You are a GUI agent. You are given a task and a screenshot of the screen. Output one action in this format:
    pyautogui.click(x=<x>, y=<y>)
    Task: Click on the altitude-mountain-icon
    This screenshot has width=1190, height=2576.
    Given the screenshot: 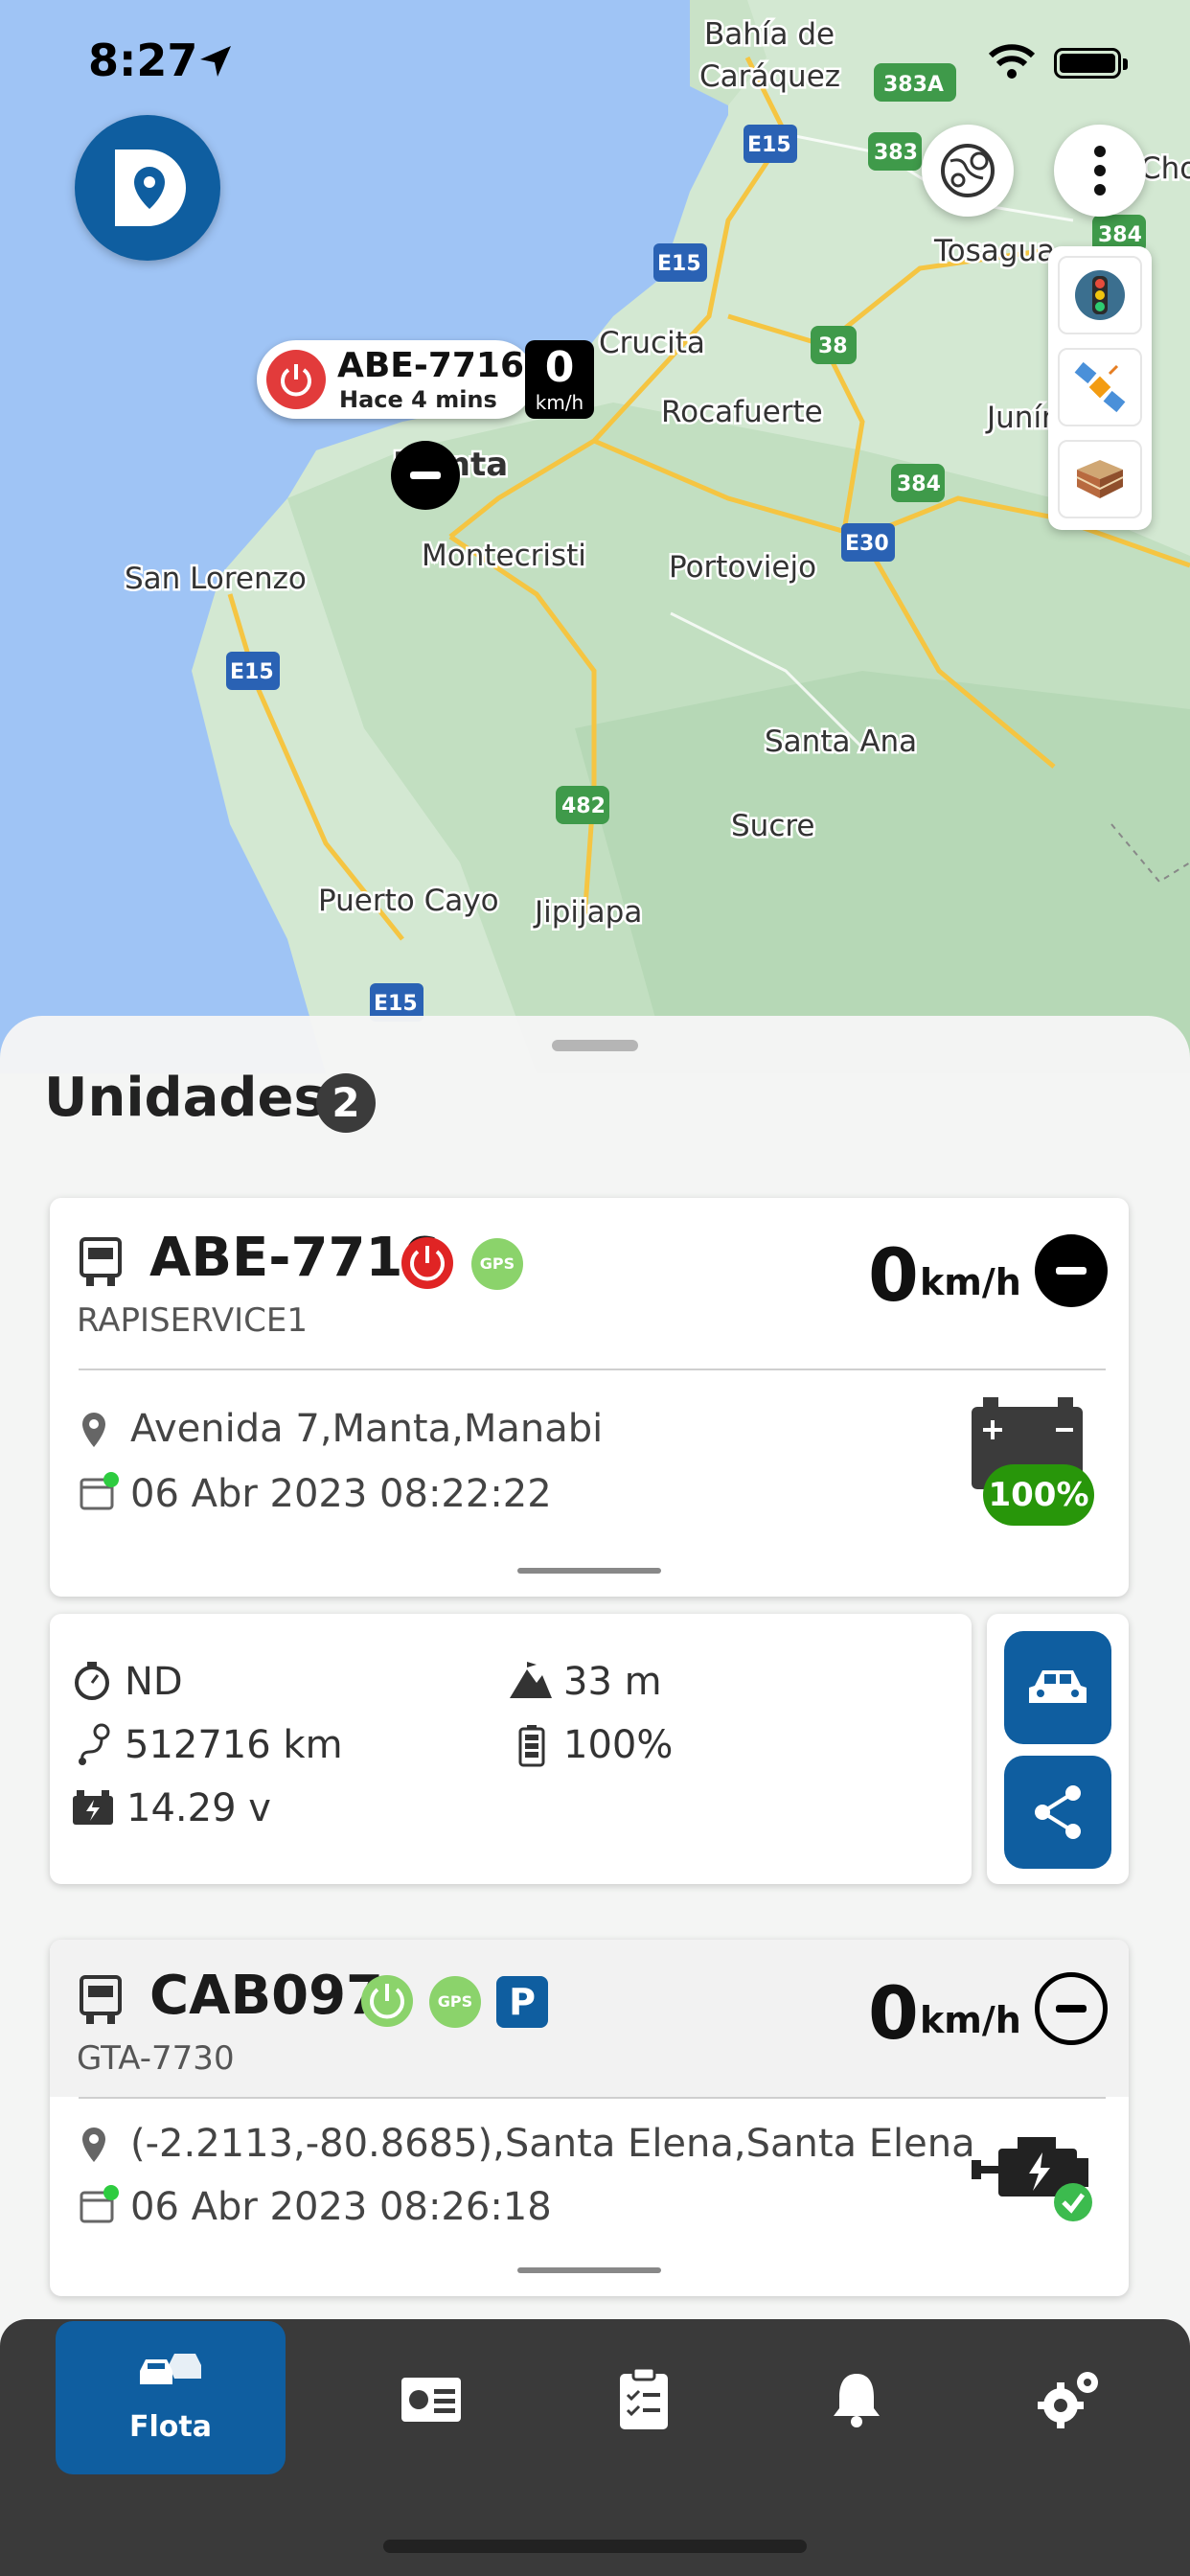 What is the action you would take?
    pyautogui.click(x=531, y=1680)
    